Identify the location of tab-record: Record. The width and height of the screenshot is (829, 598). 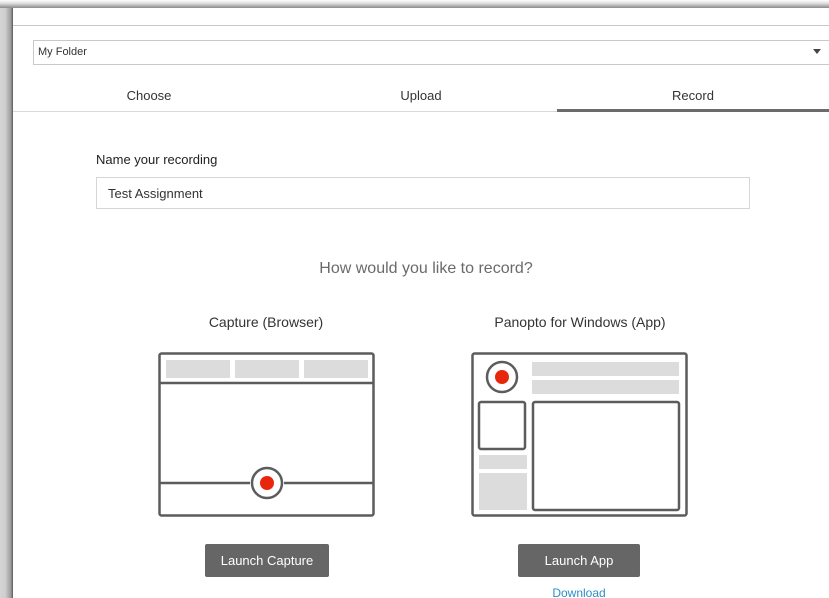
(693, 97).